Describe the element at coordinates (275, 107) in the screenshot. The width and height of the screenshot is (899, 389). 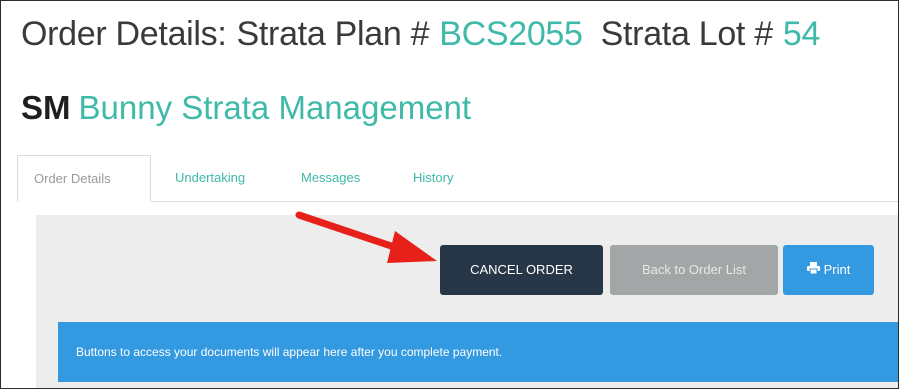
I see `management-name: Bunny Strata Management` at that location.